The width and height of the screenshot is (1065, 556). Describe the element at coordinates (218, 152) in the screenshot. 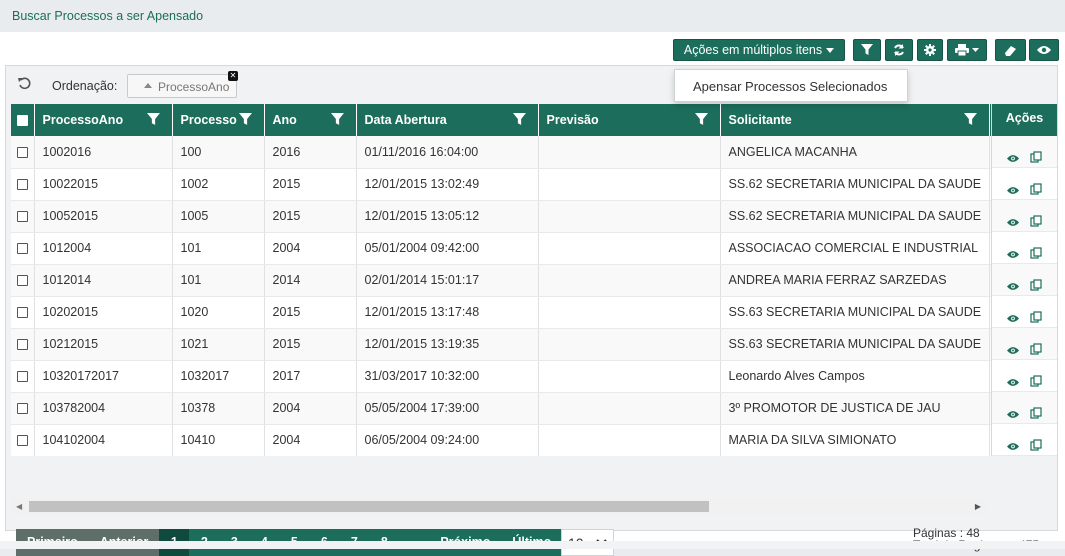

I see `cell-processo: 100` at that location.